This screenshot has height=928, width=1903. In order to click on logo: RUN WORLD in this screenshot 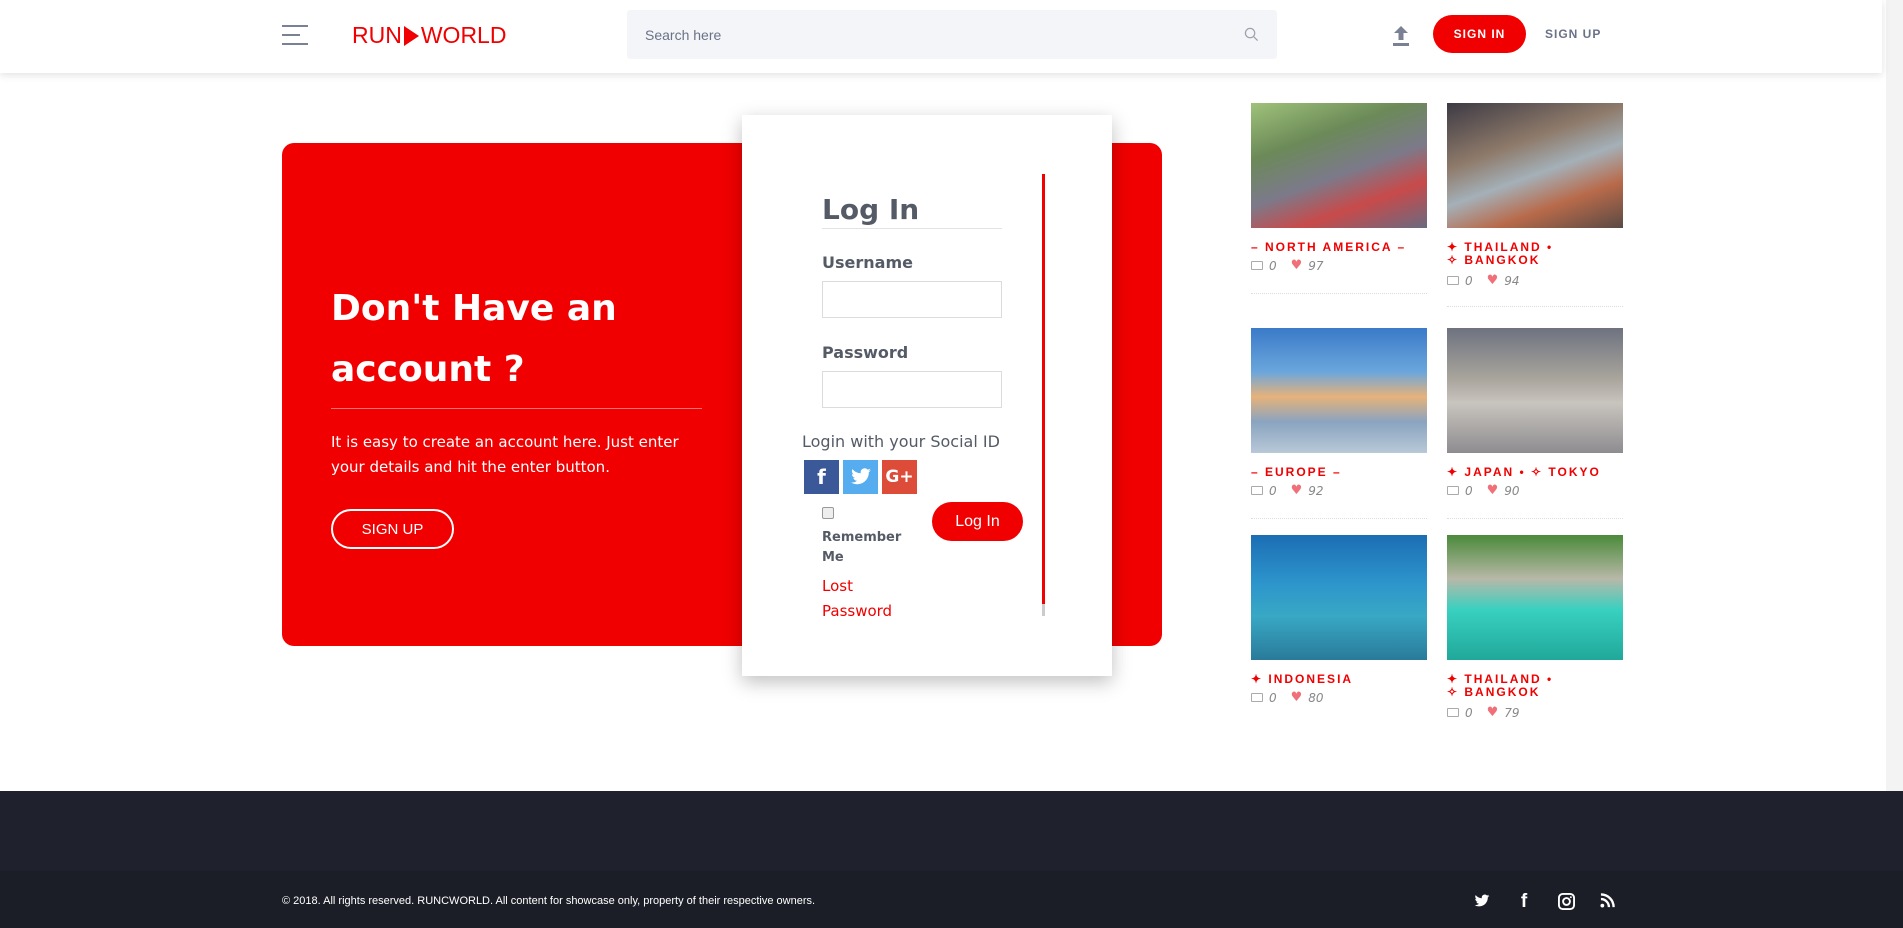, I will do `click(429, 35)`.